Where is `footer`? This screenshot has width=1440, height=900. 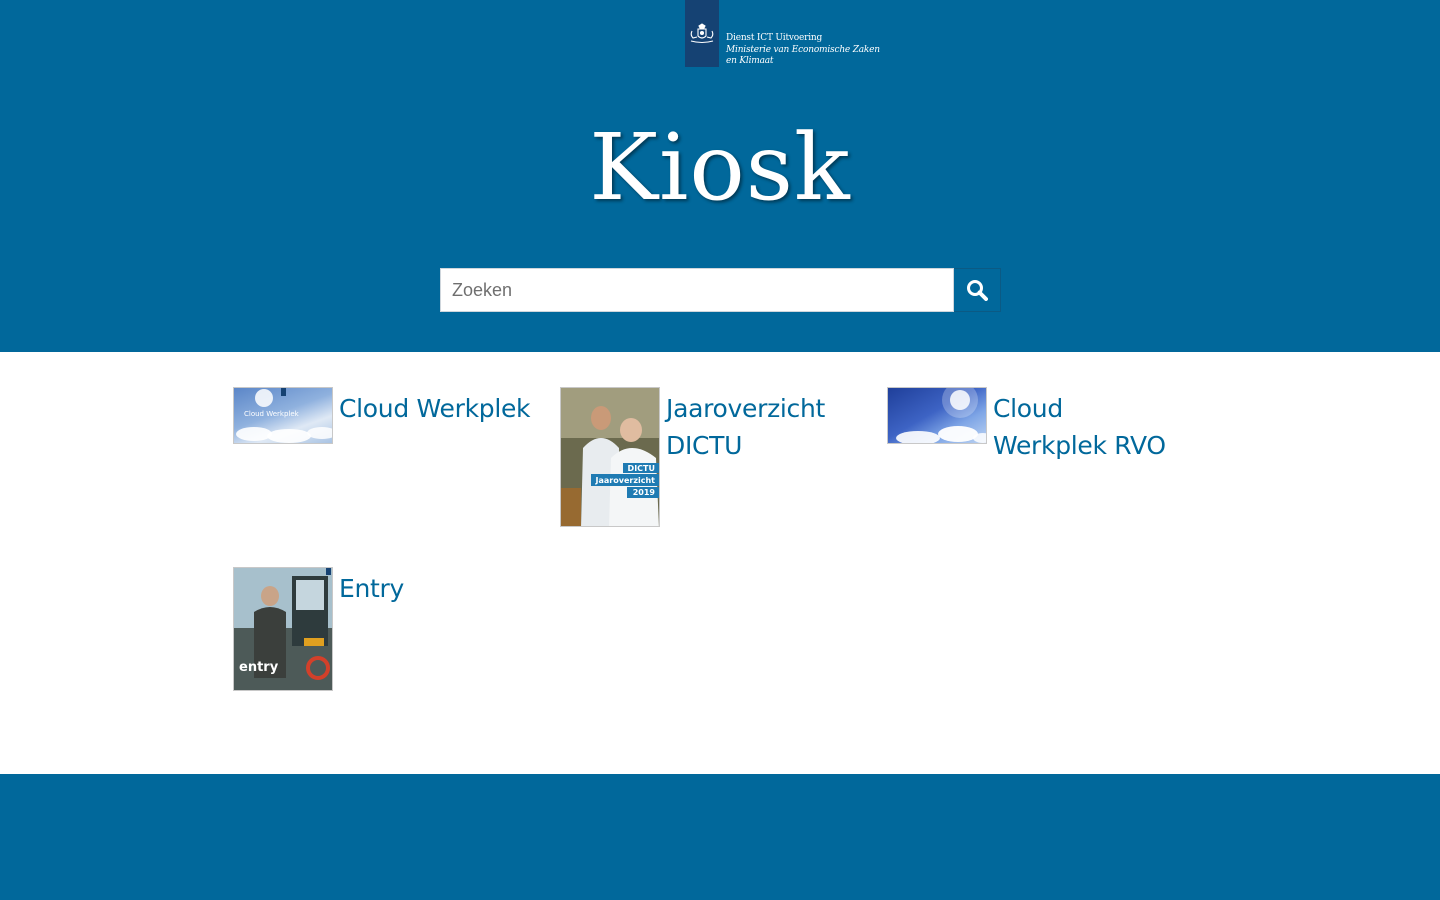 footer is located at coordinates (720, 837).